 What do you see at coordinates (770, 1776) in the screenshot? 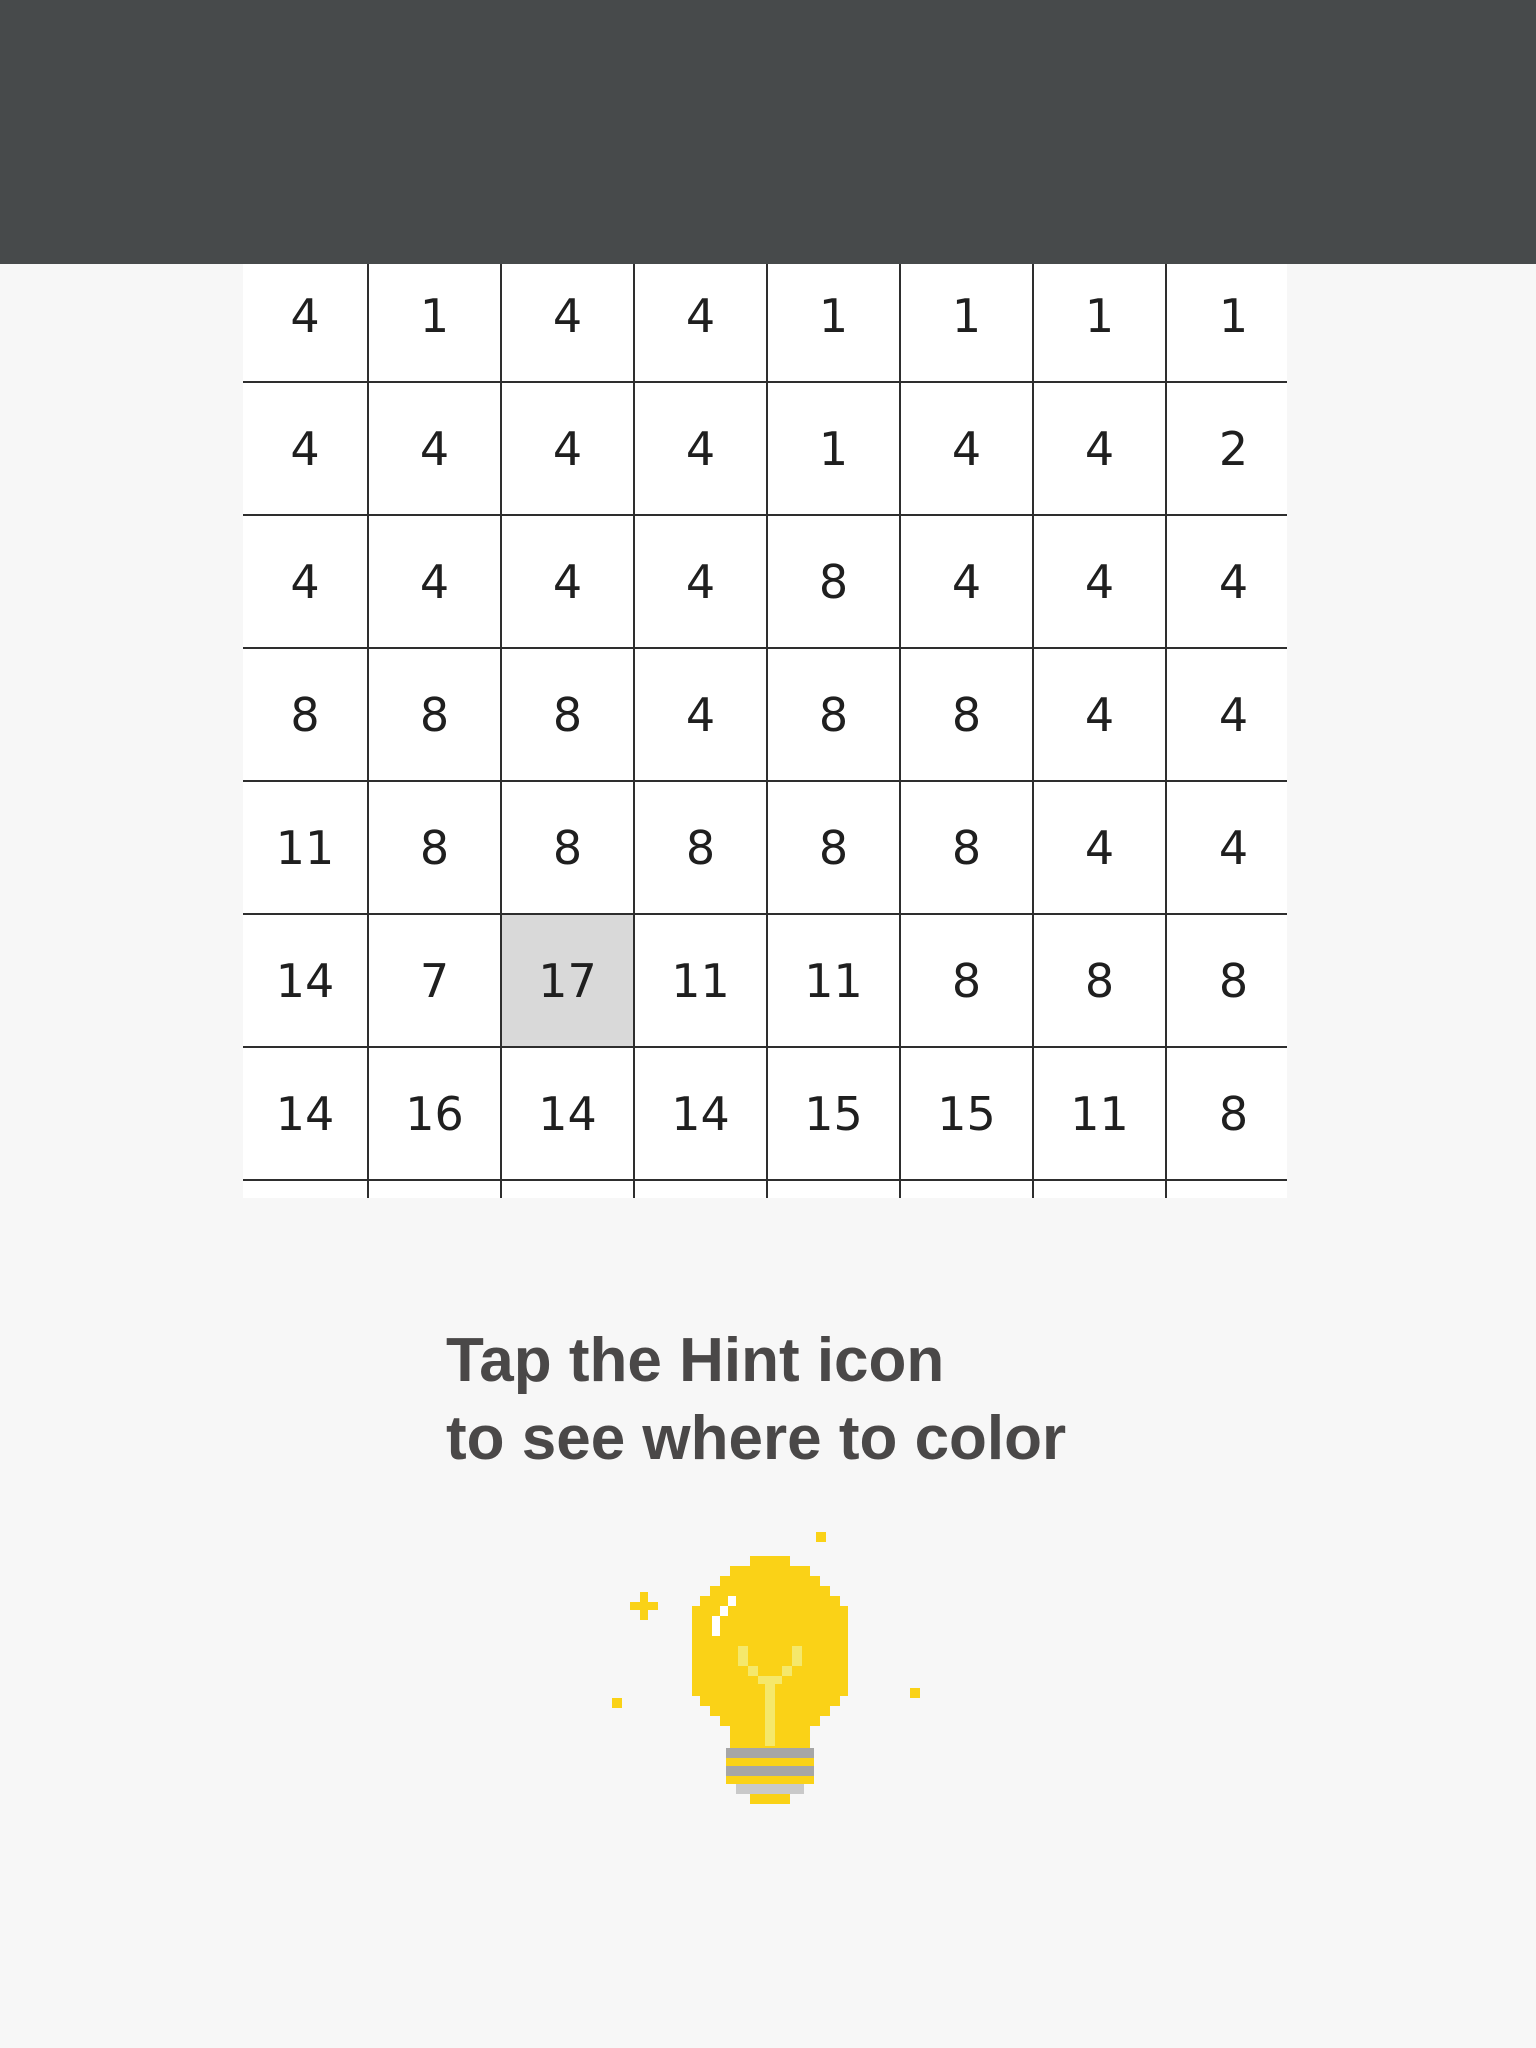
I see `bulb-base` at bounding box center [770, 1776].